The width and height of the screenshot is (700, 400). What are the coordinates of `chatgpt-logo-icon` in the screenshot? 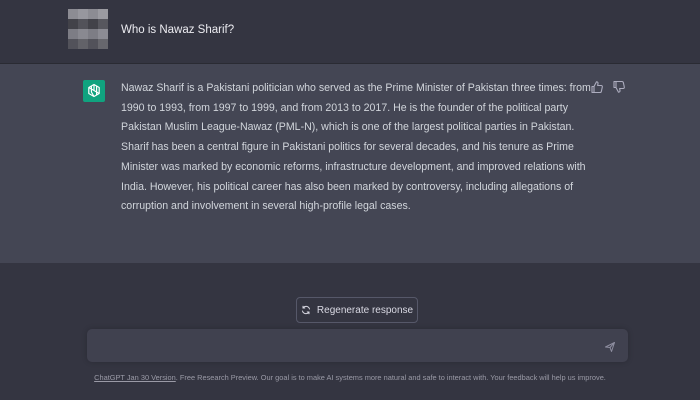 It's located at (94, 91).